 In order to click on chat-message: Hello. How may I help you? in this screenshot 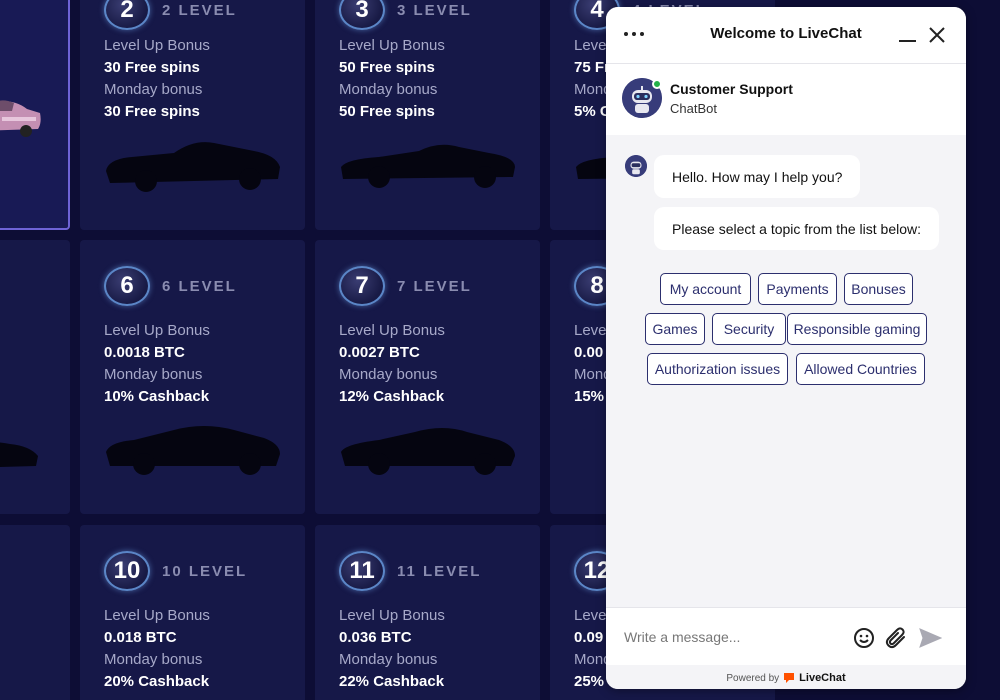, I will do `click(757, 176)`.